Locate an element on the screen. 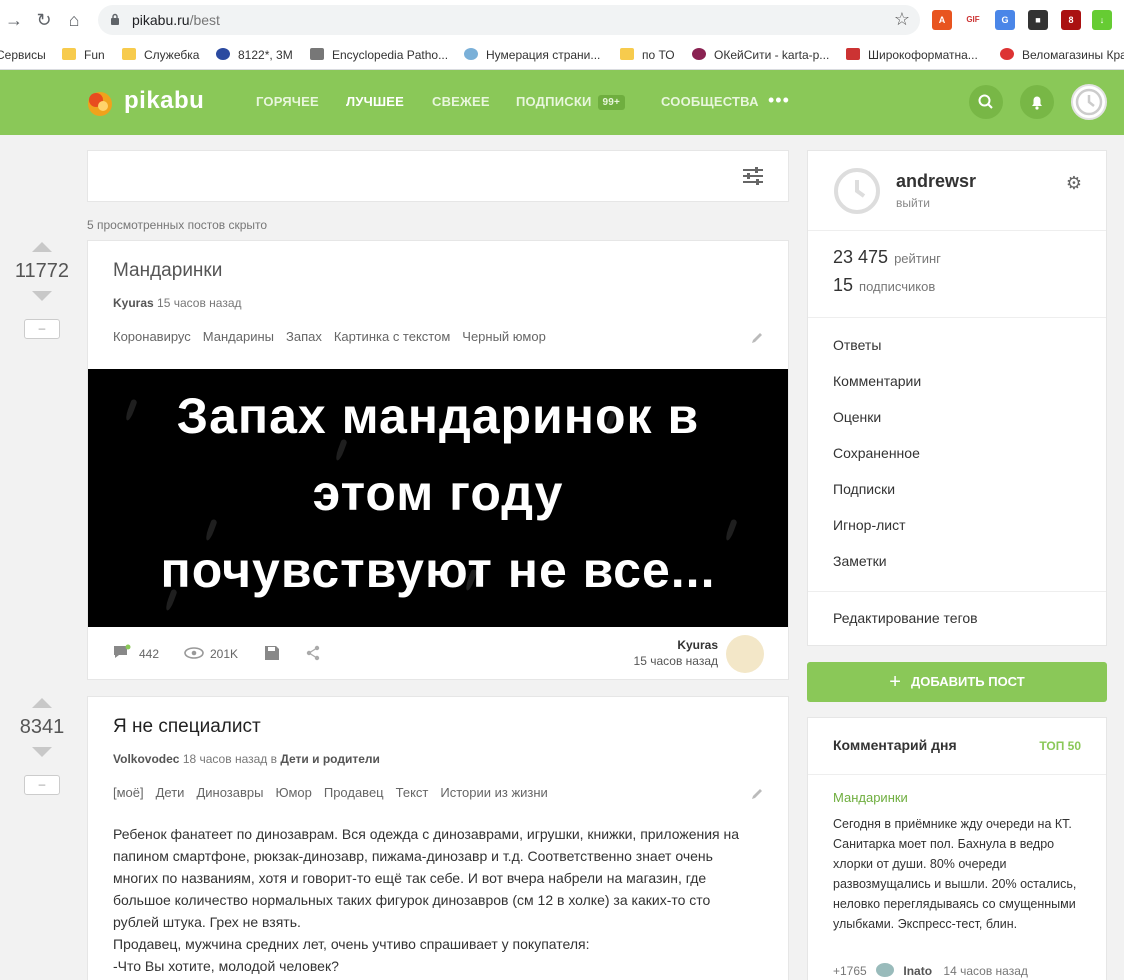 The width and height of the screenshot is (1124, 980). lock-icon is located at coordinates (115, 19).